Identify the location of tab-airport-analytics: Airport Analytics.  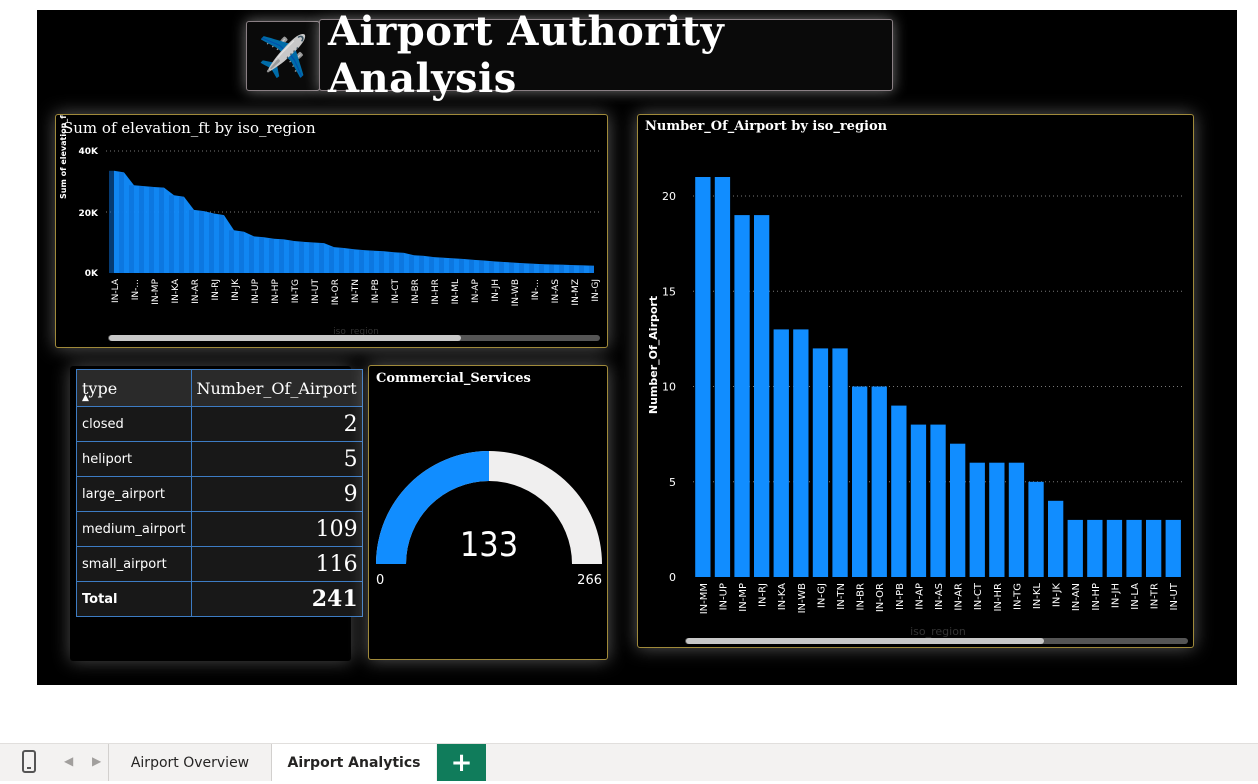
(354, 764).